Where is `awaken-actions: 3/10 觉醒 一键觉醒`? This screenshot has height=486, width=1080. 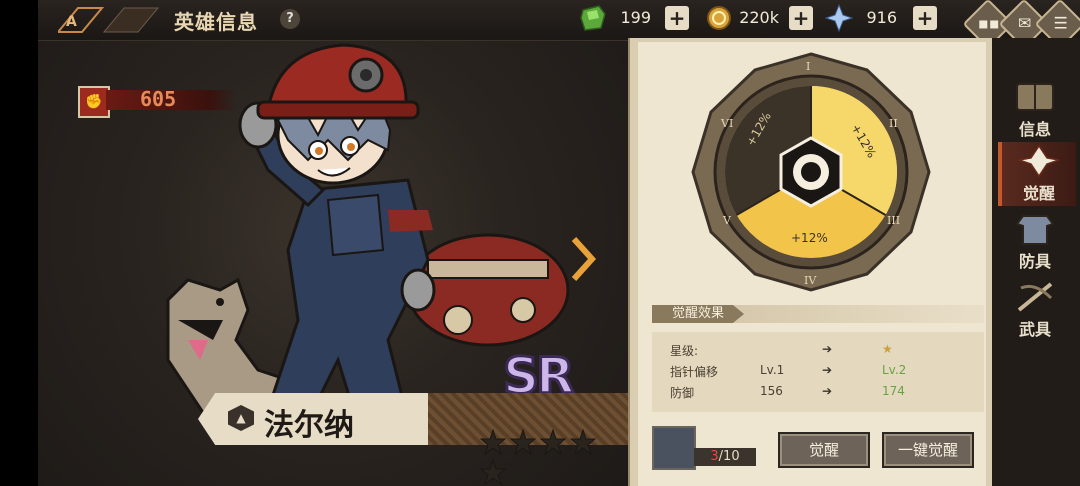
awaken-actions: 3/10 觉醒 一键觉醒 is located at coordinates (818, 452).